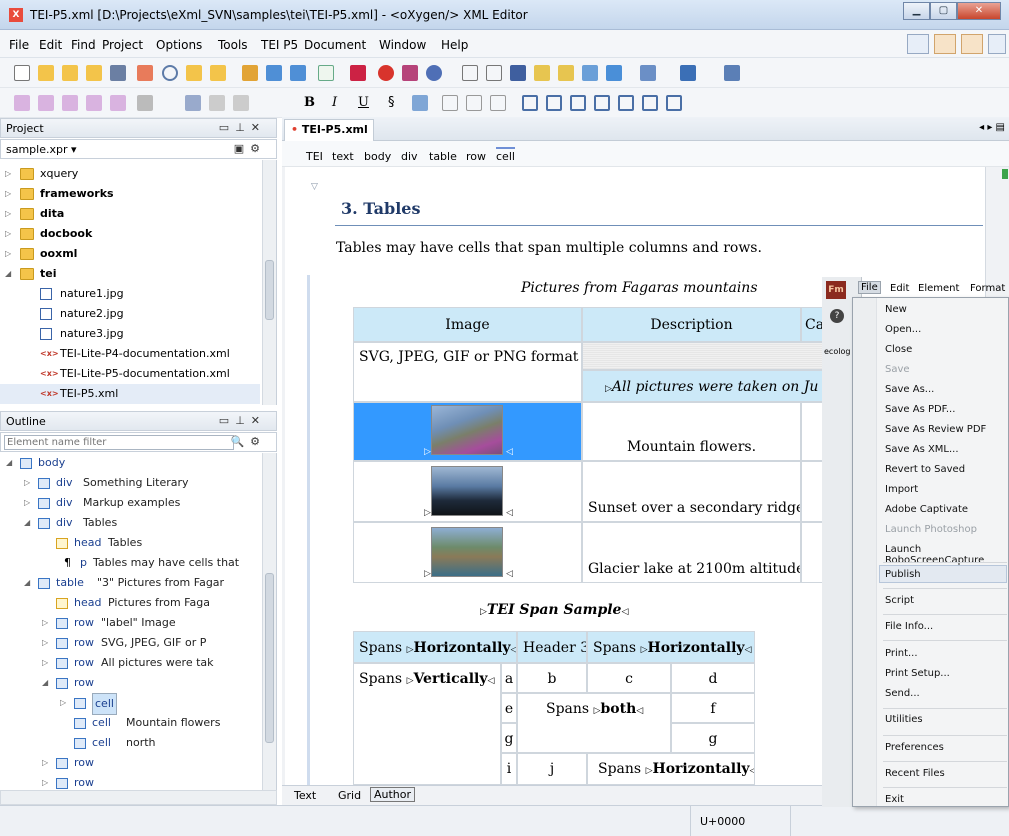  What do you see at coordinates (915, 773) in the screenshot?
I see `fm-menu-item: Recent Files` at bounding box center [915, 773].